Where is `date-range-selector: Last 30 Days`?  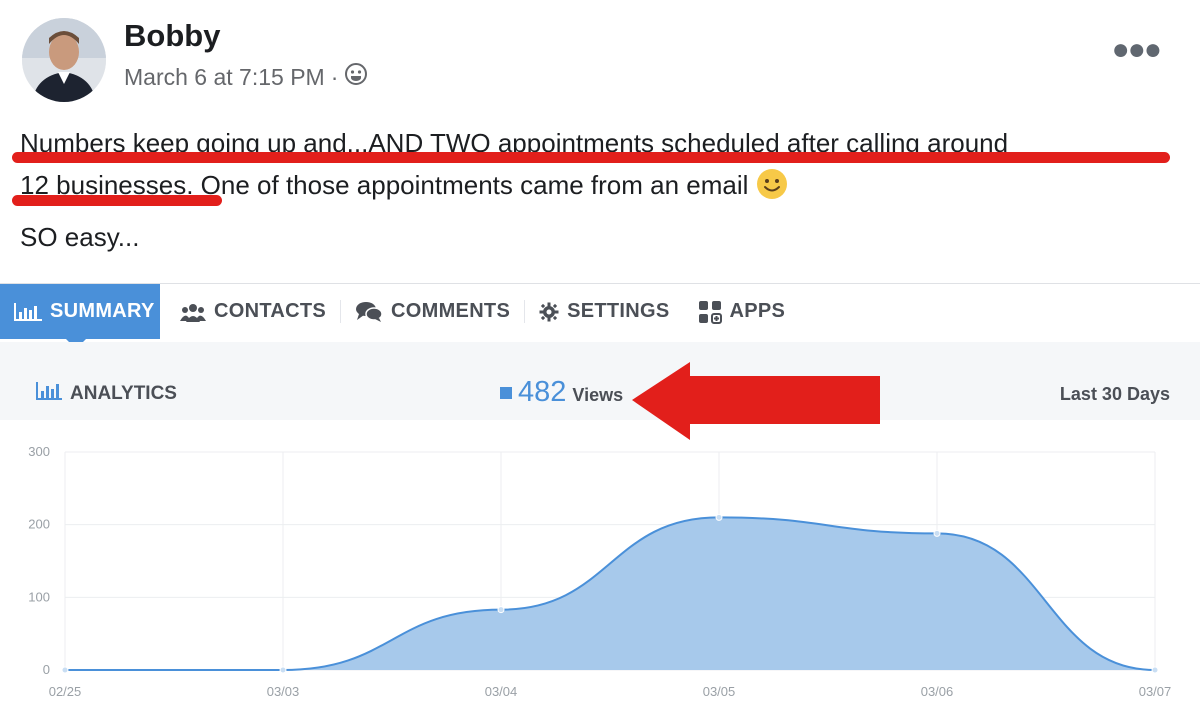 date-range-selector: Last 30 Days is located at coordinates (1115, 394).